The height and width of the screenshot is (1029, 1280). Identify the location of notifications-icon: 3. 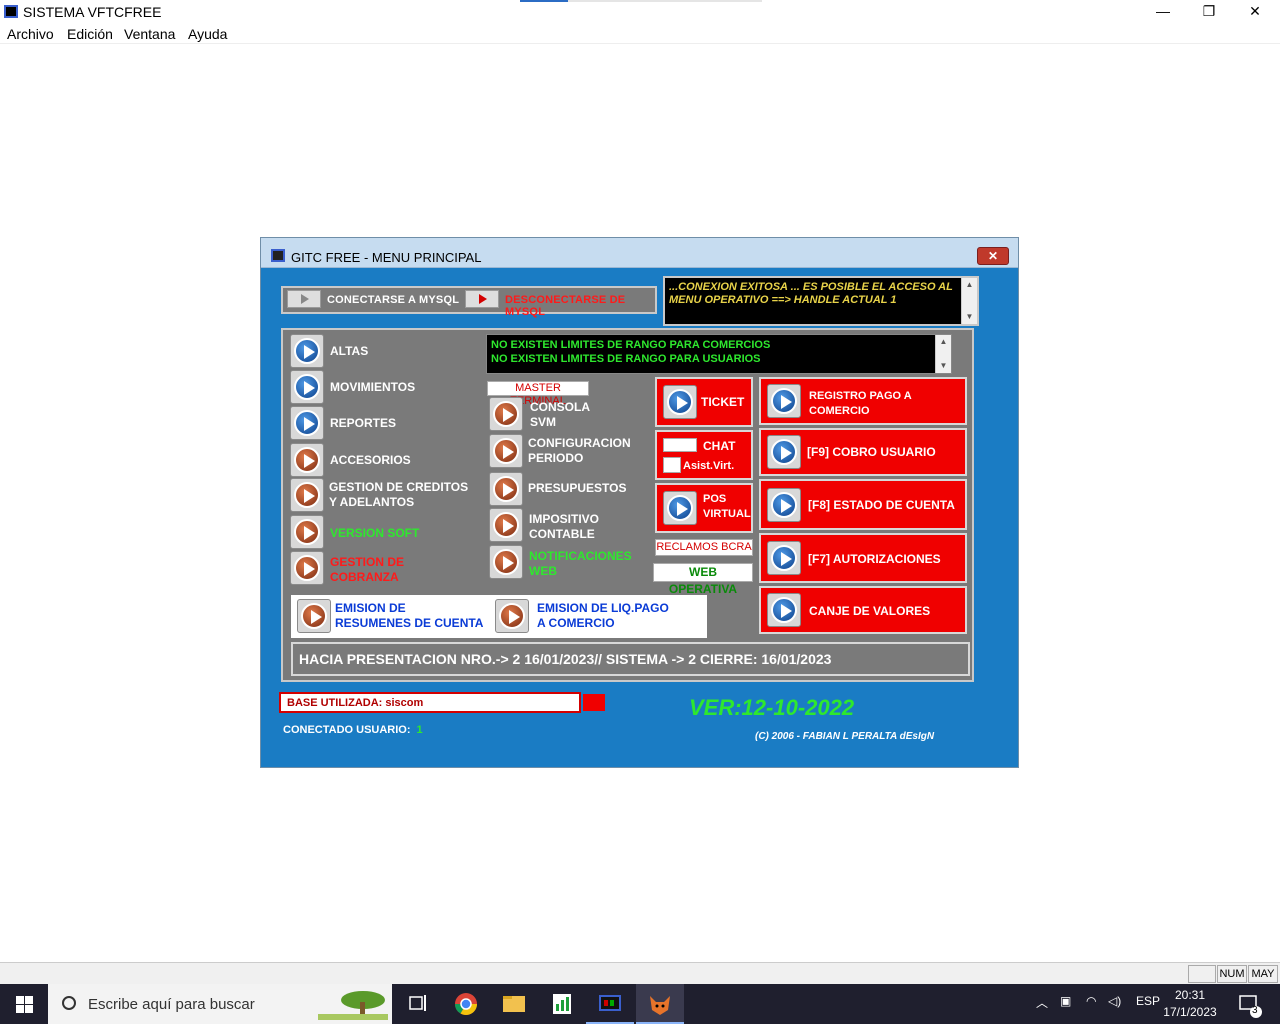
(1256, 1004).